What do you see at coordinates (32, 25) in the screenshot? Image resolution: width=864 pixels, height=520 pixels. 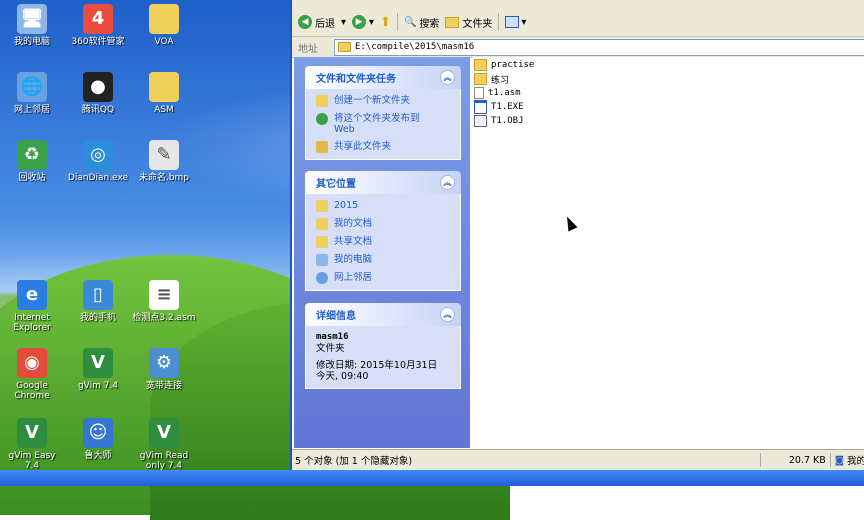 I see `desktop-icon: 🖥 我的电脑` at bounding box center [32, 25].